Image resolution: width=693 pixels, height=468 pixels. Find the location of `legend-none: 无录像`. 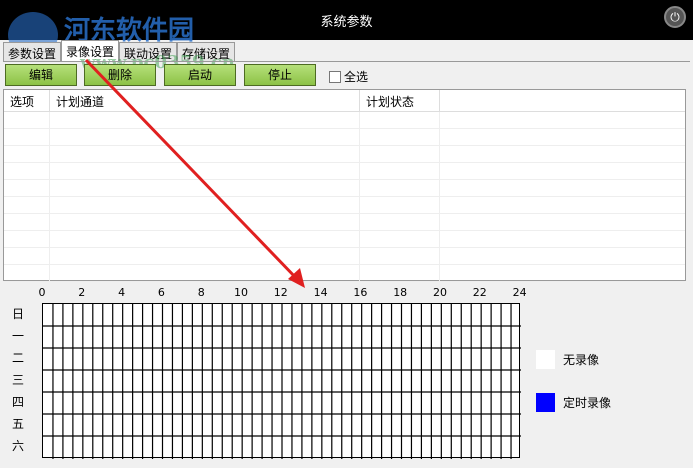

legend-none: 无录像 is located at coordinates (567, 359).